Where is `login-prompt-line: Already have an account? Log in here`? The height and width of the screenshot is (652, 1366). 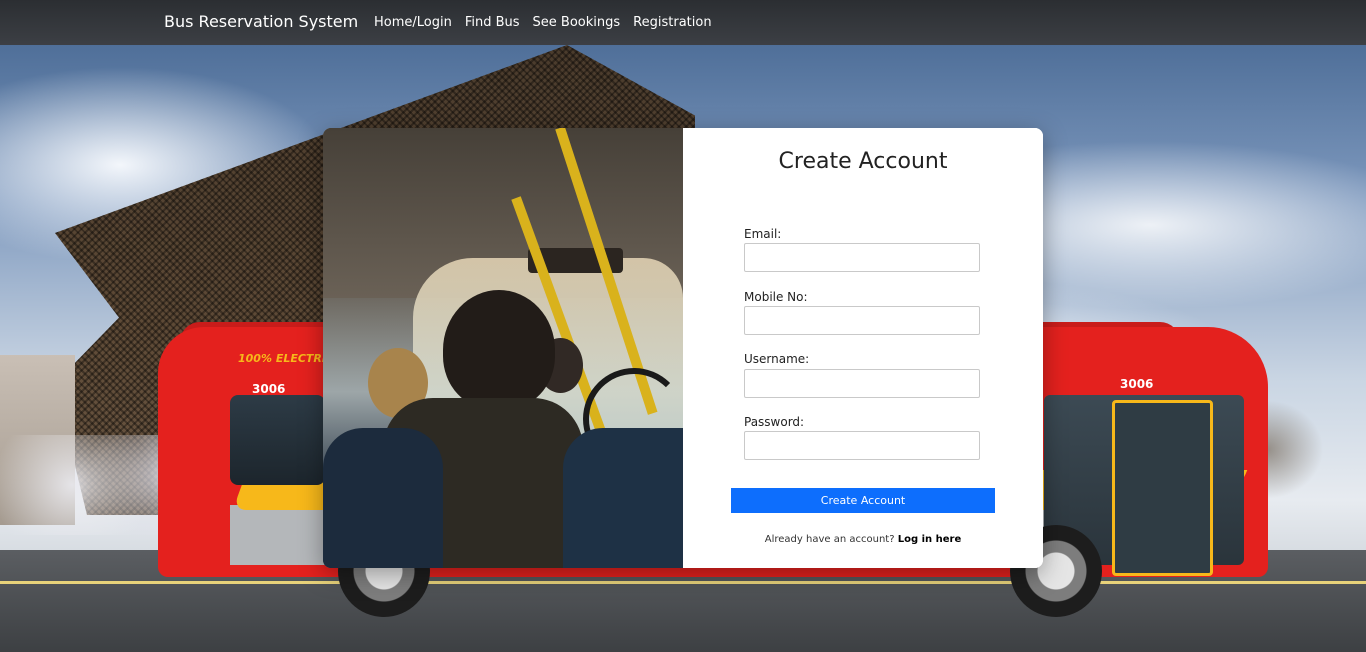 login-prompt-line: Already have an account? Log in here is located at coordinates (863, 539).